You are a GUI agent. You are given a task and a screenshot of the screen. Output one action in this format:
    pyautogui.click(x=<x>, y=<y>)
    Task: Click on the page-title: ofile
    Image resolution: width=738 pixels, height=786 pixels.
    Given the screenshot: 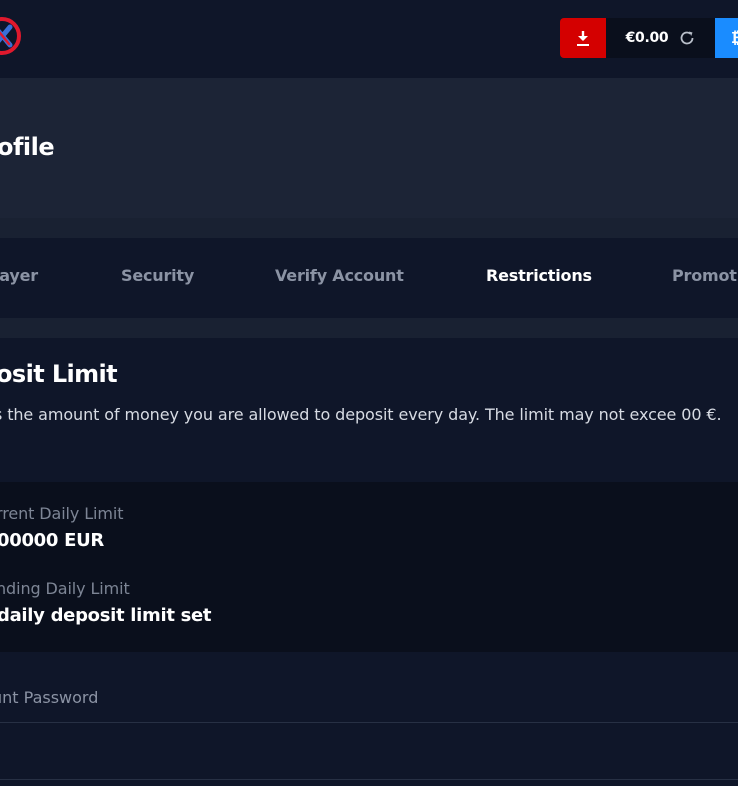 What is the action you would take?
    pyautogui.click(x=27, y=147)
    